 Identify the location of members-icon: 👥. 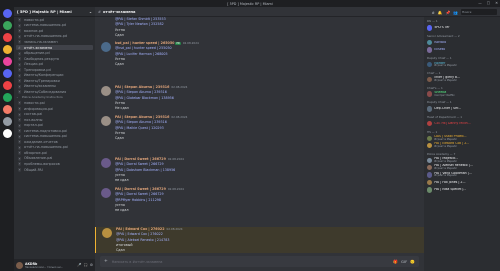
(455, 12).